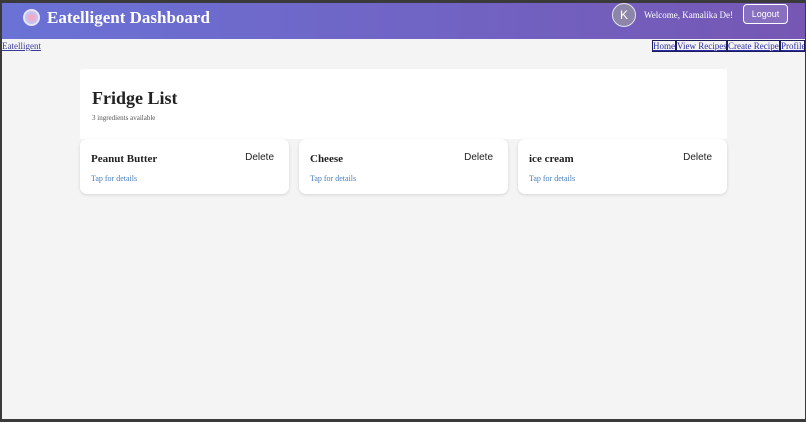  I want to click on app-logo-icon, so click(31, 17).